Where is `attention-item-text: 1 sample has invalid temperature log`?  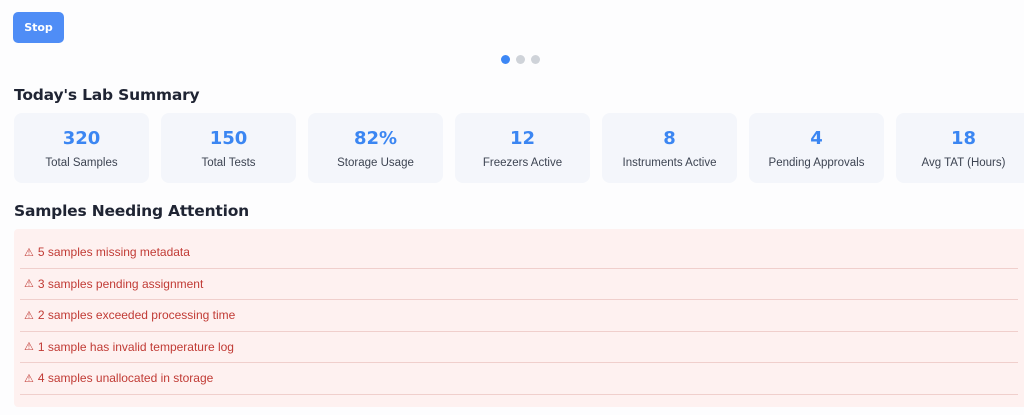 attention-item-text: 1 sample has invalid temperature log is located at coordinates (135, 346).